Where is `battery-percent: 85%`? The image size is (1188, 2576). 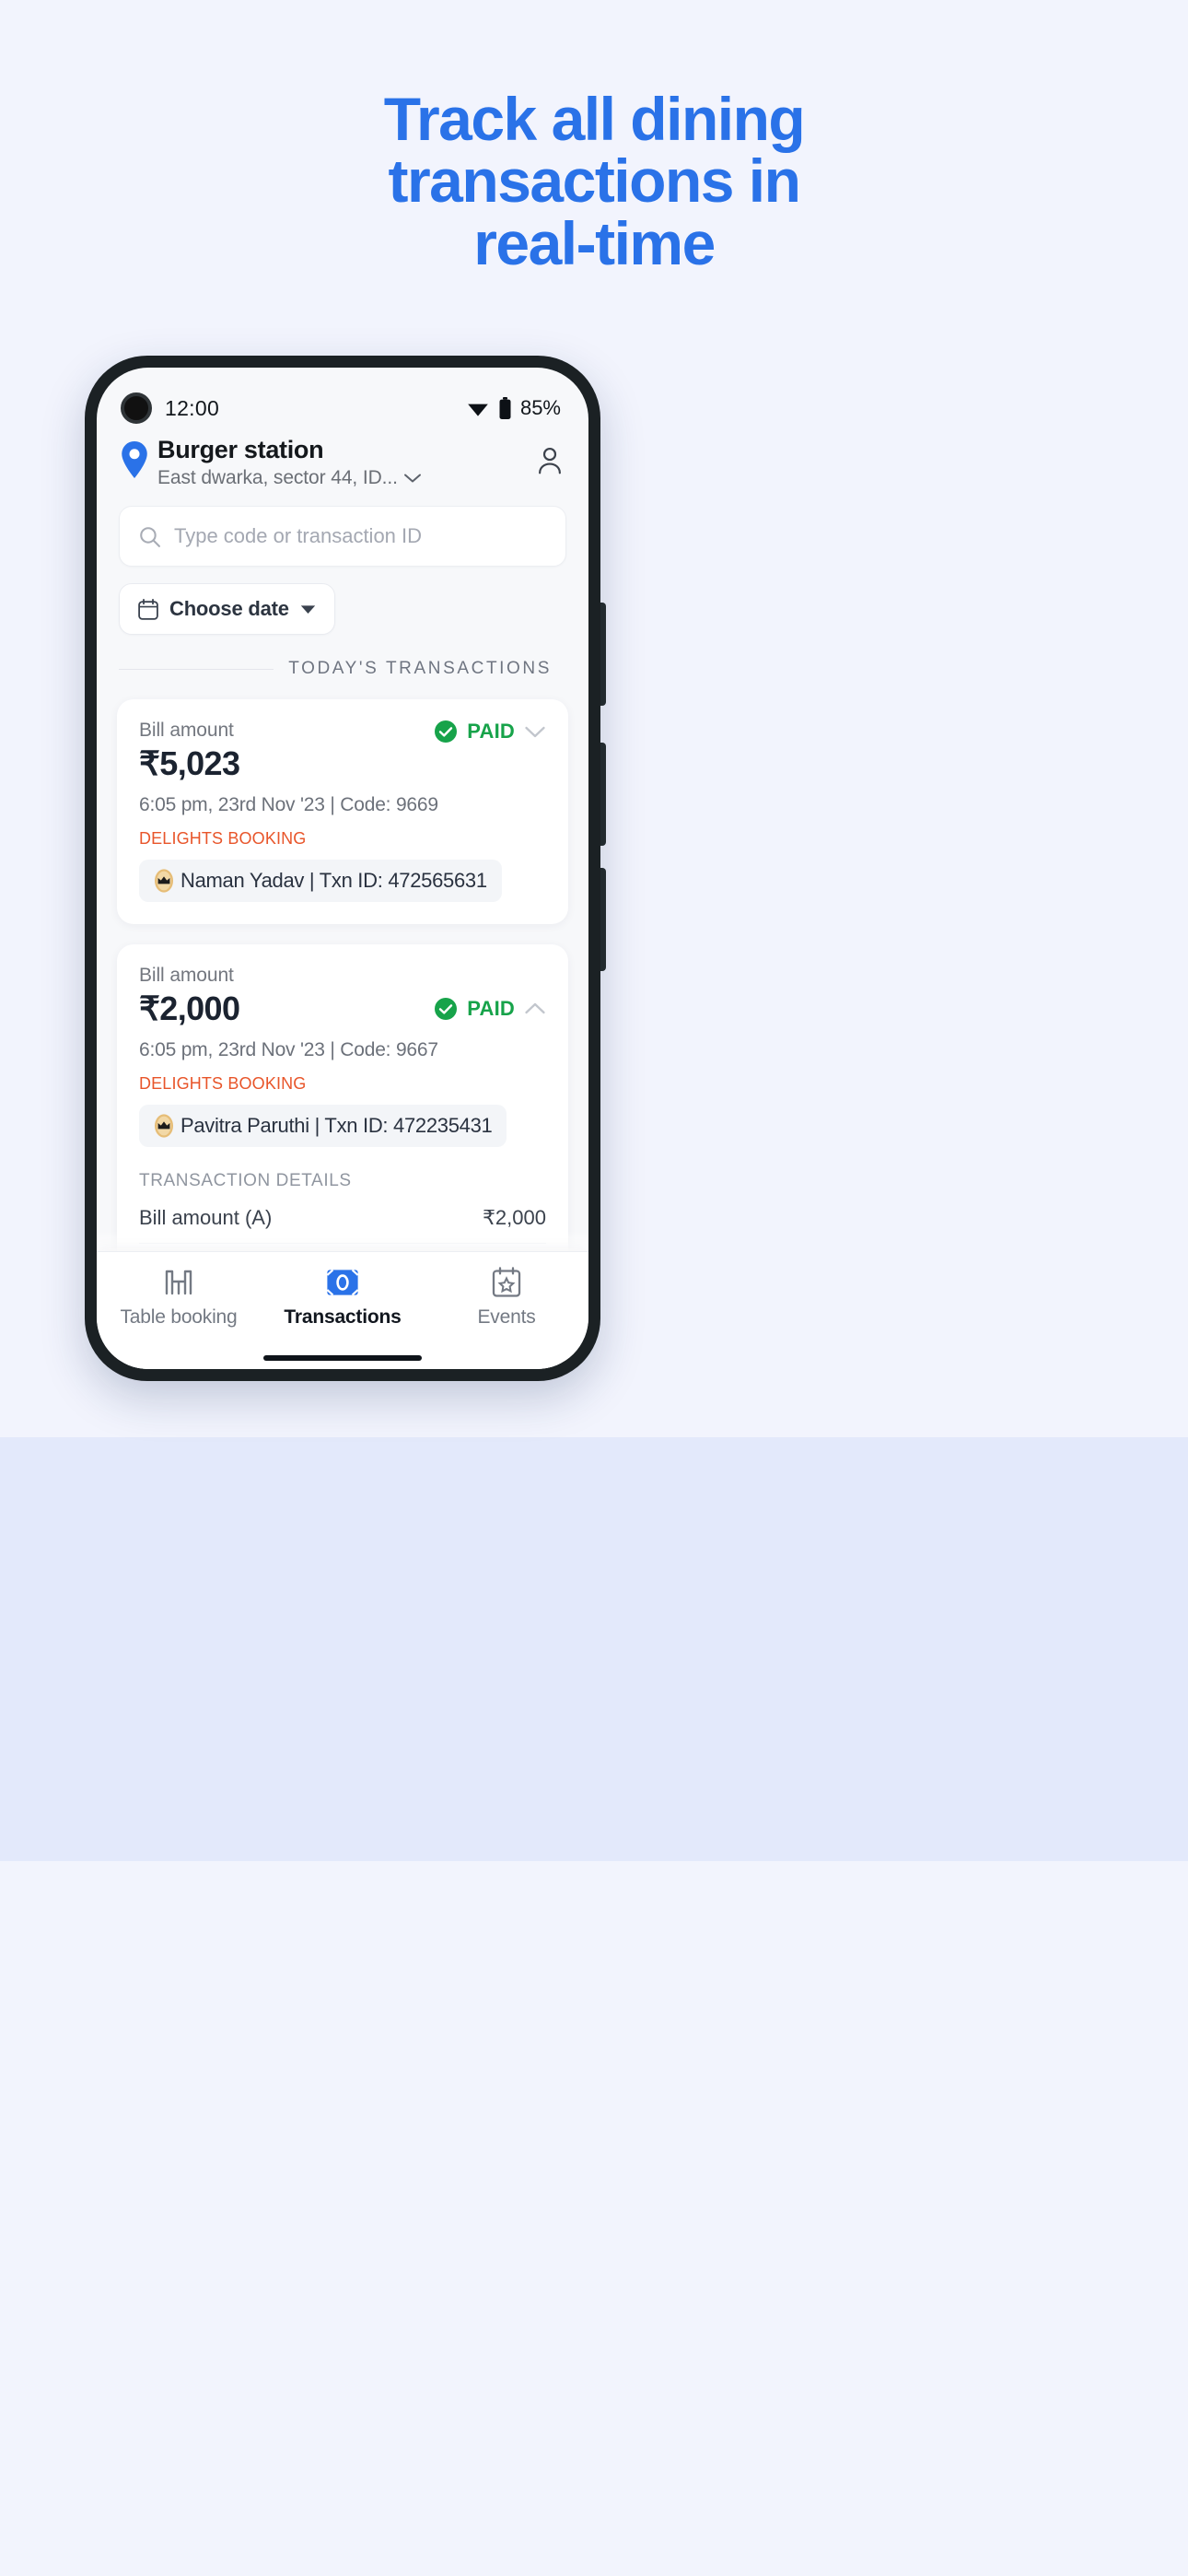 battery-percent: 85% is located at coordinates (540, 407).